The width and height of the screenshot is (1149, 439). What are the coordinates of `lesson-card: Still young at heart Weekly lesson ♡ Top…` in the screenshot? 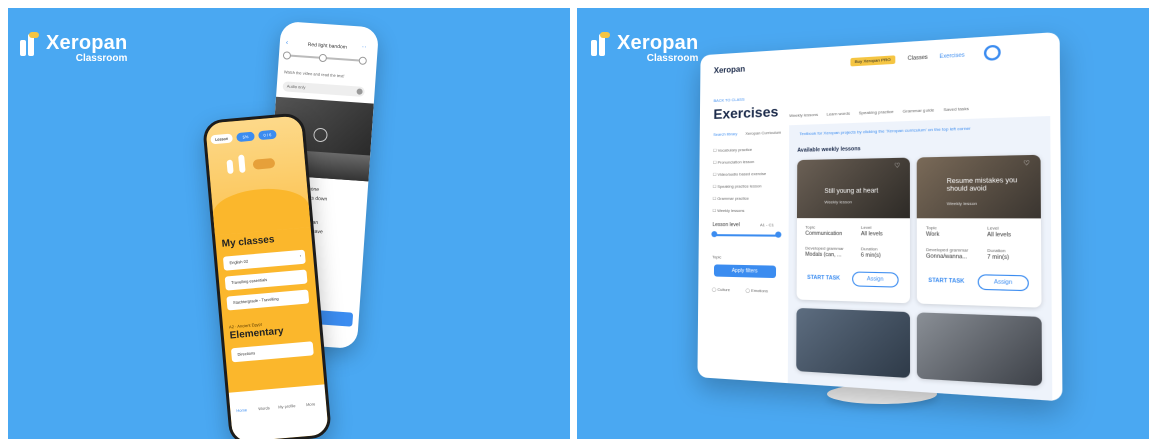 It's located at (853, 230).